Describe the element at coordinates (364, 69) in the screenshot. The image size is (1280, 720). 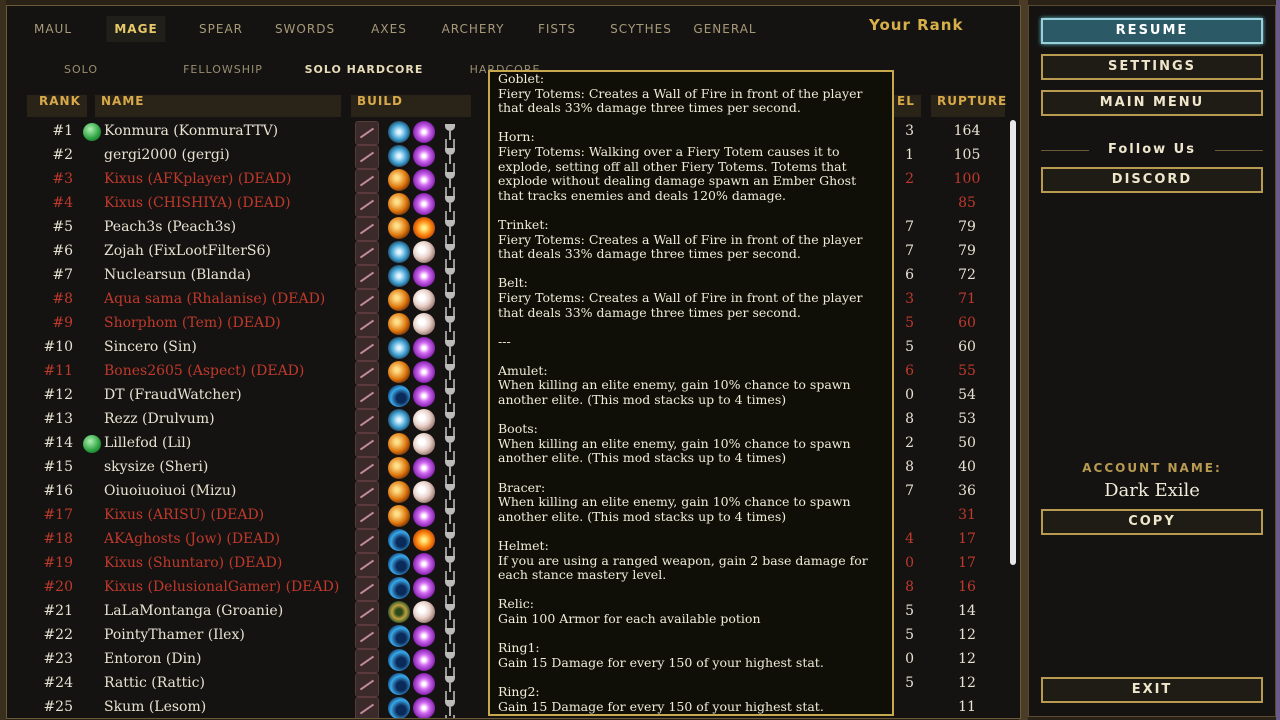
I see `subtab-solo-hardcore: Solo Hardcore` at that location.